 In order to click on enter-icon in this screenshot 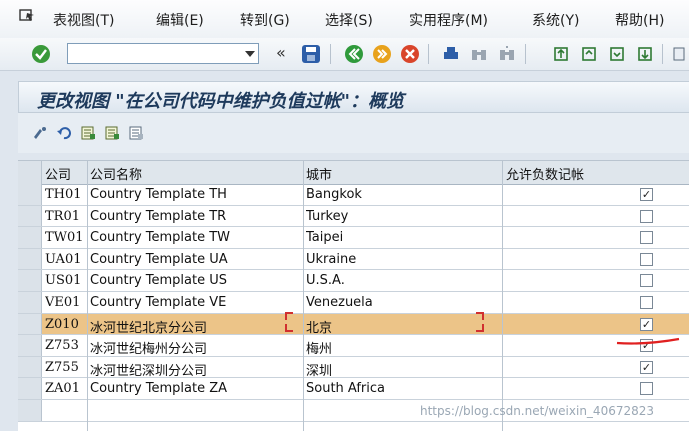, I will do `click(41, 54)`.